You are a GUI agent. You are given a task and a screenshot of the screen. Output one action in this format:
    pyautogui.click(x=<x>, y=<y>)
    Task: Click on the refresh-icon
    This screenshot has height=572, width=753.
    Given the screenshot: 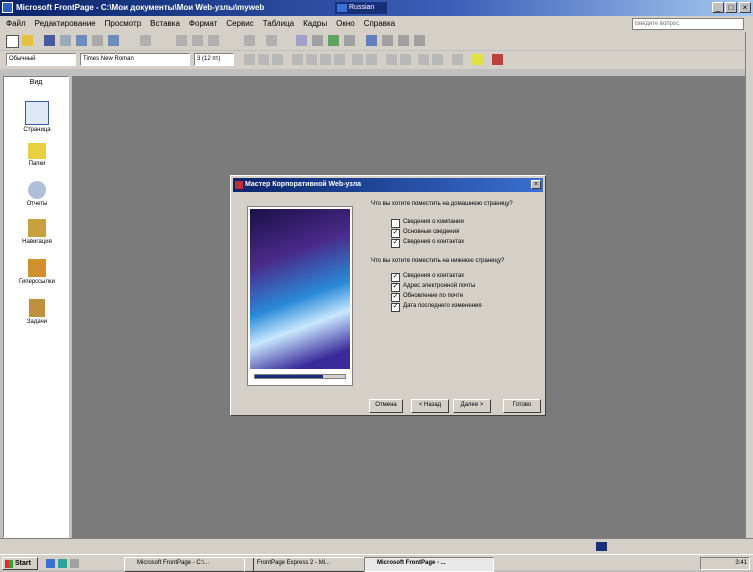 What is the action you would take?
    pyautogui.click(x=387, y=40)
    